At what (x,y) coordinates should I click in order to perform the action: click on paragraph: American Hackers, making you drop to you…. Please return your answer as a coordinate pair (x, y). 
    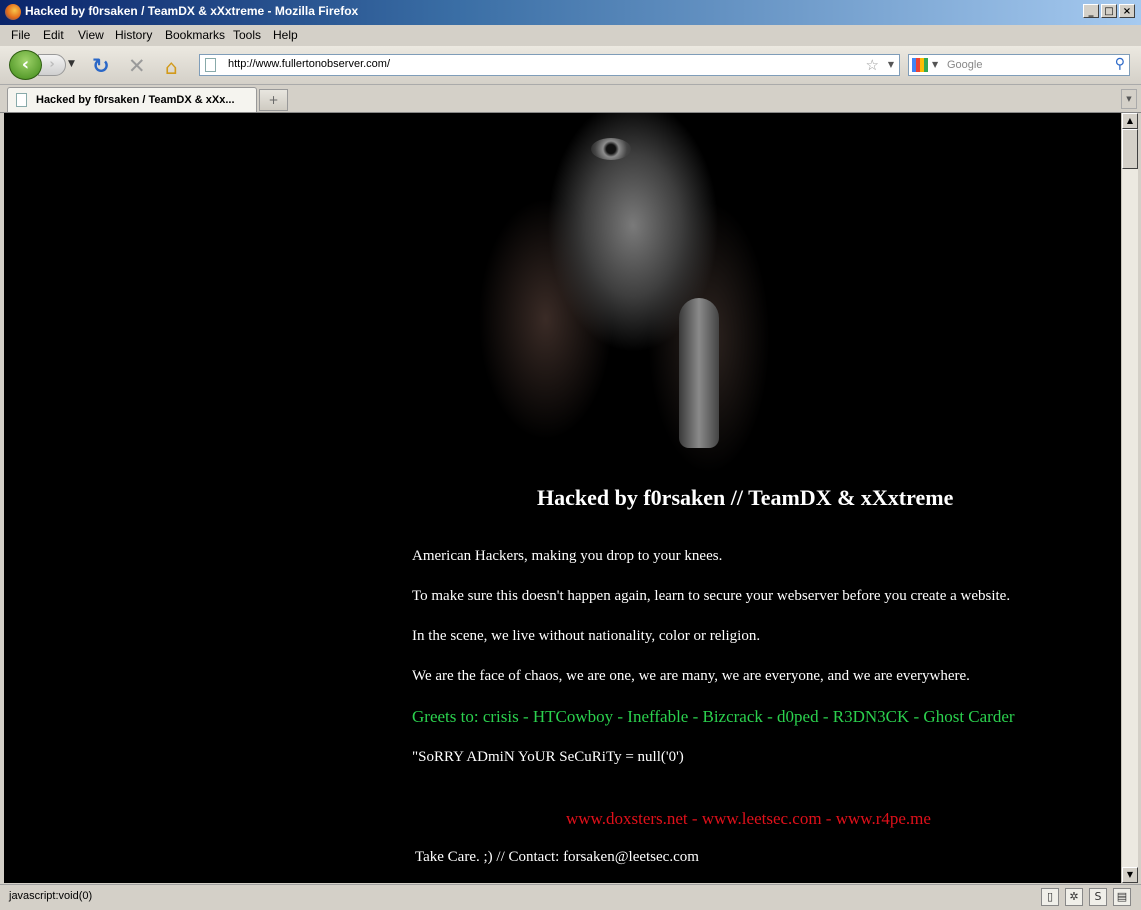
    Looking at the image, I should click on (567, 556).